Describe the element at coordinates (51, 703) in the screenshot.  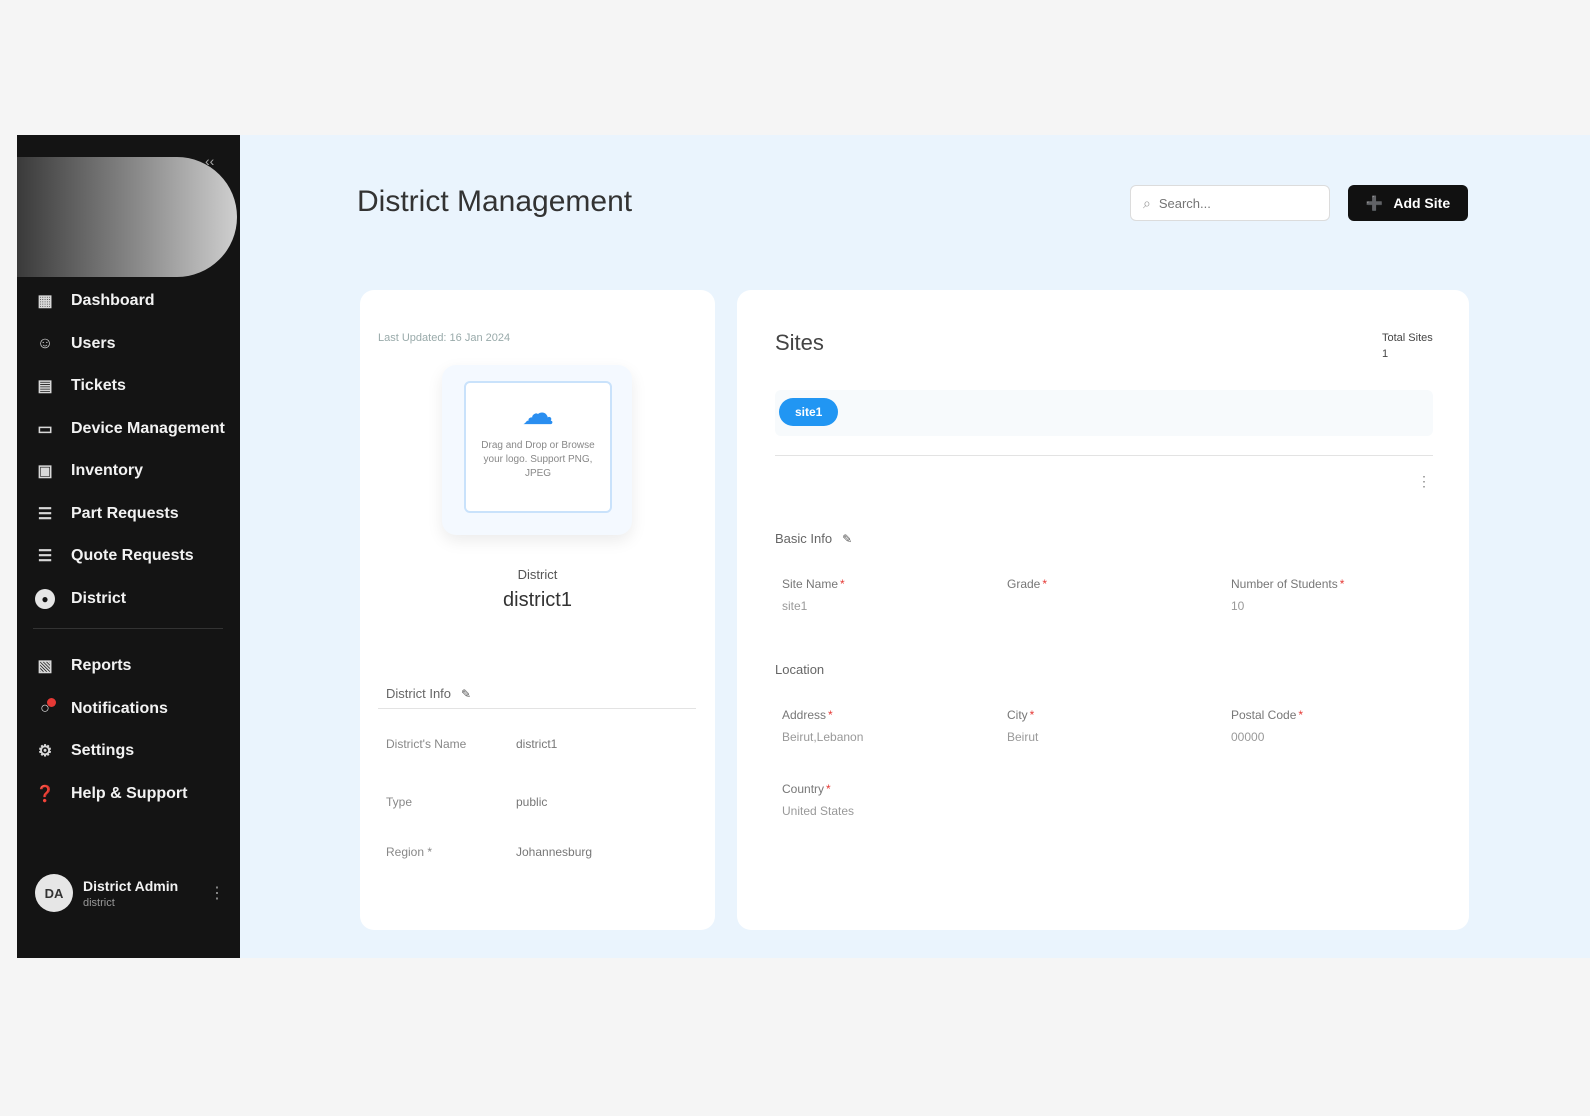
I see `notification-badge` at that location.